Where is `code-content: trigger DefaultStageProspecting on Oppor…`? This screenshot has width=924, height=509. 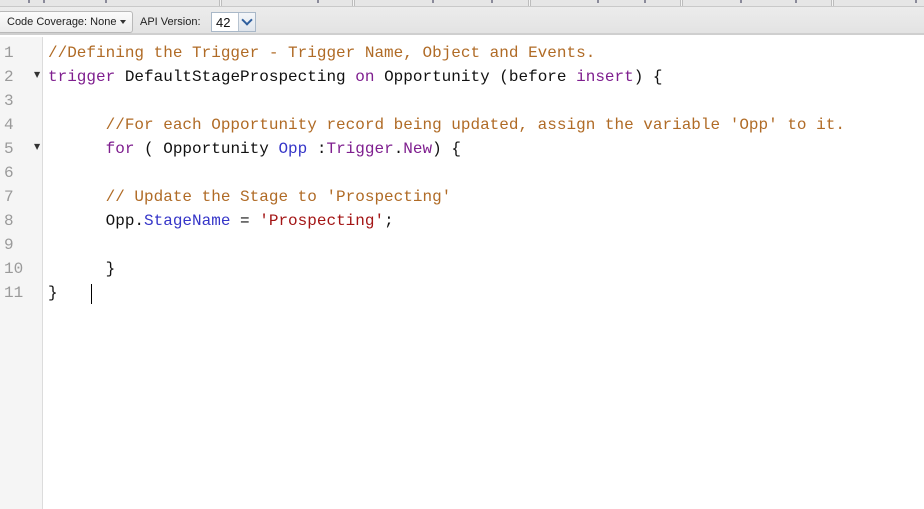
code-content: trigger DefaultStageProspecting on Oppor… is located at coordinates (355, 77).